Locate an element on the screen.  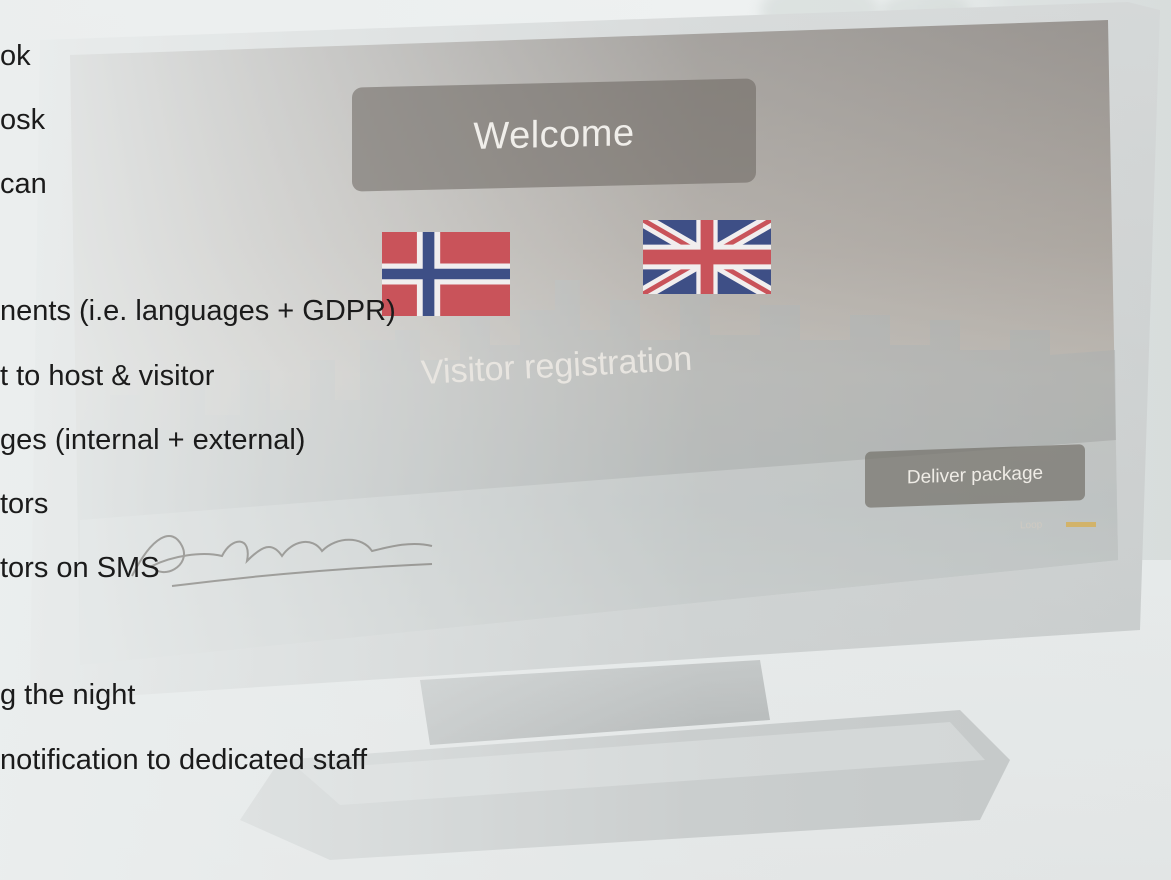
loop-logo: Loop is located at coordinates (1031, 525).